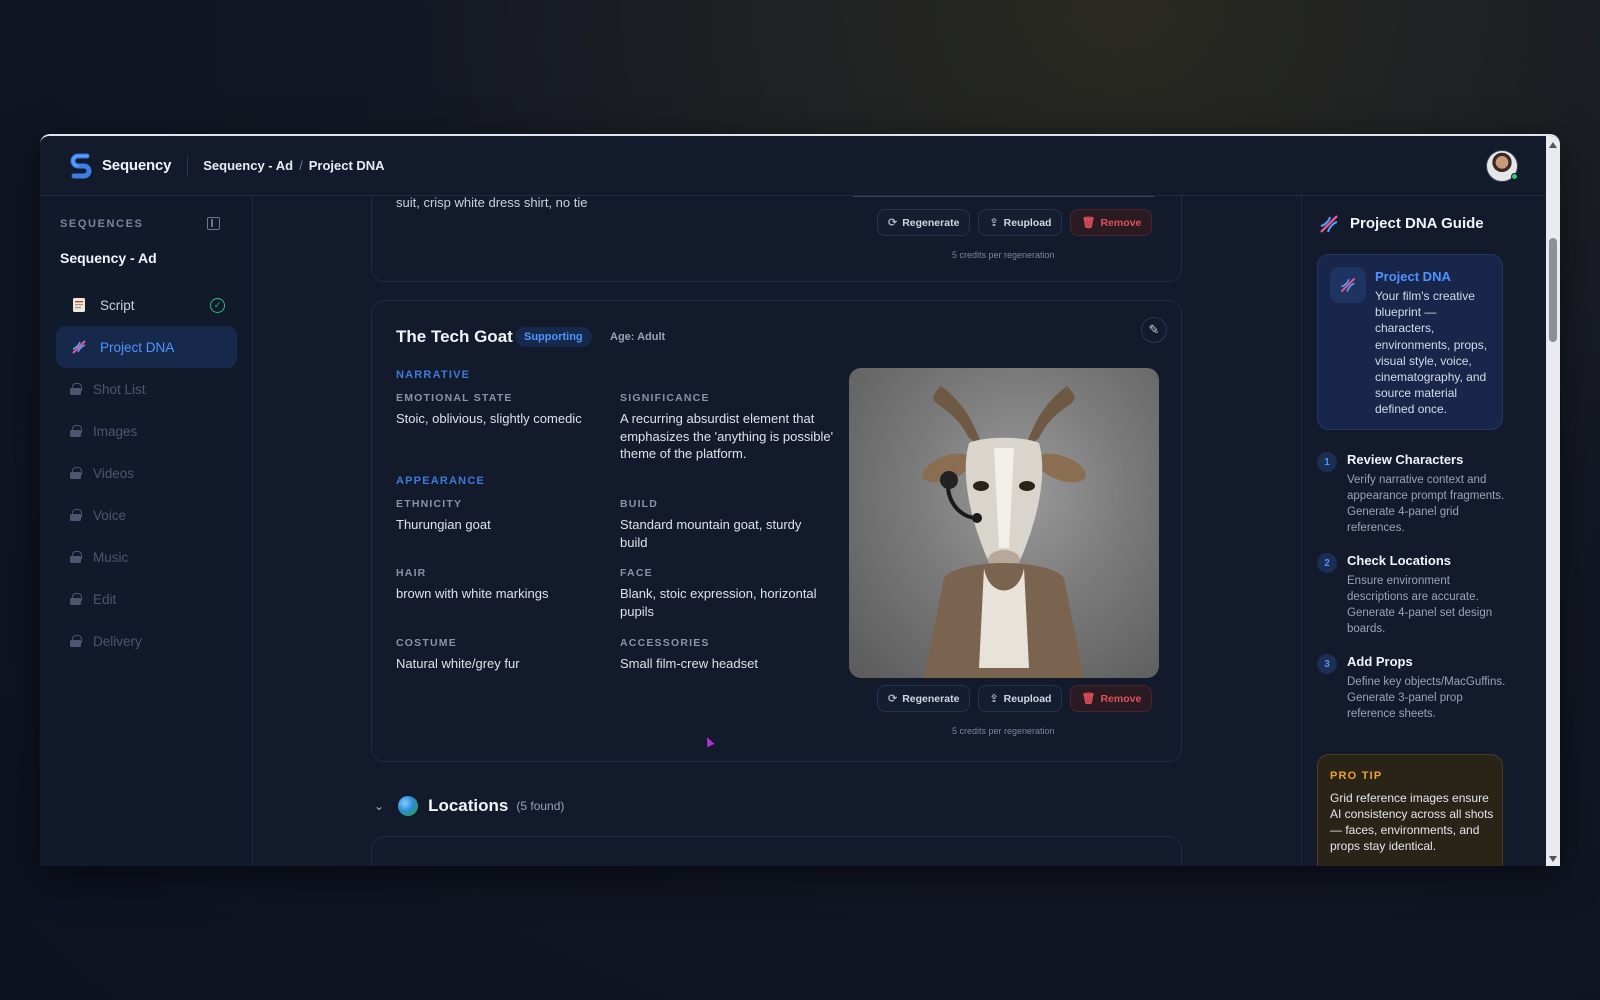 Image resolution: width=1600 pixels, height=1000 pixels. Describe the element at coordinates (1003, 196) in the screenshot. I see `image-bottom-edge` at that location.